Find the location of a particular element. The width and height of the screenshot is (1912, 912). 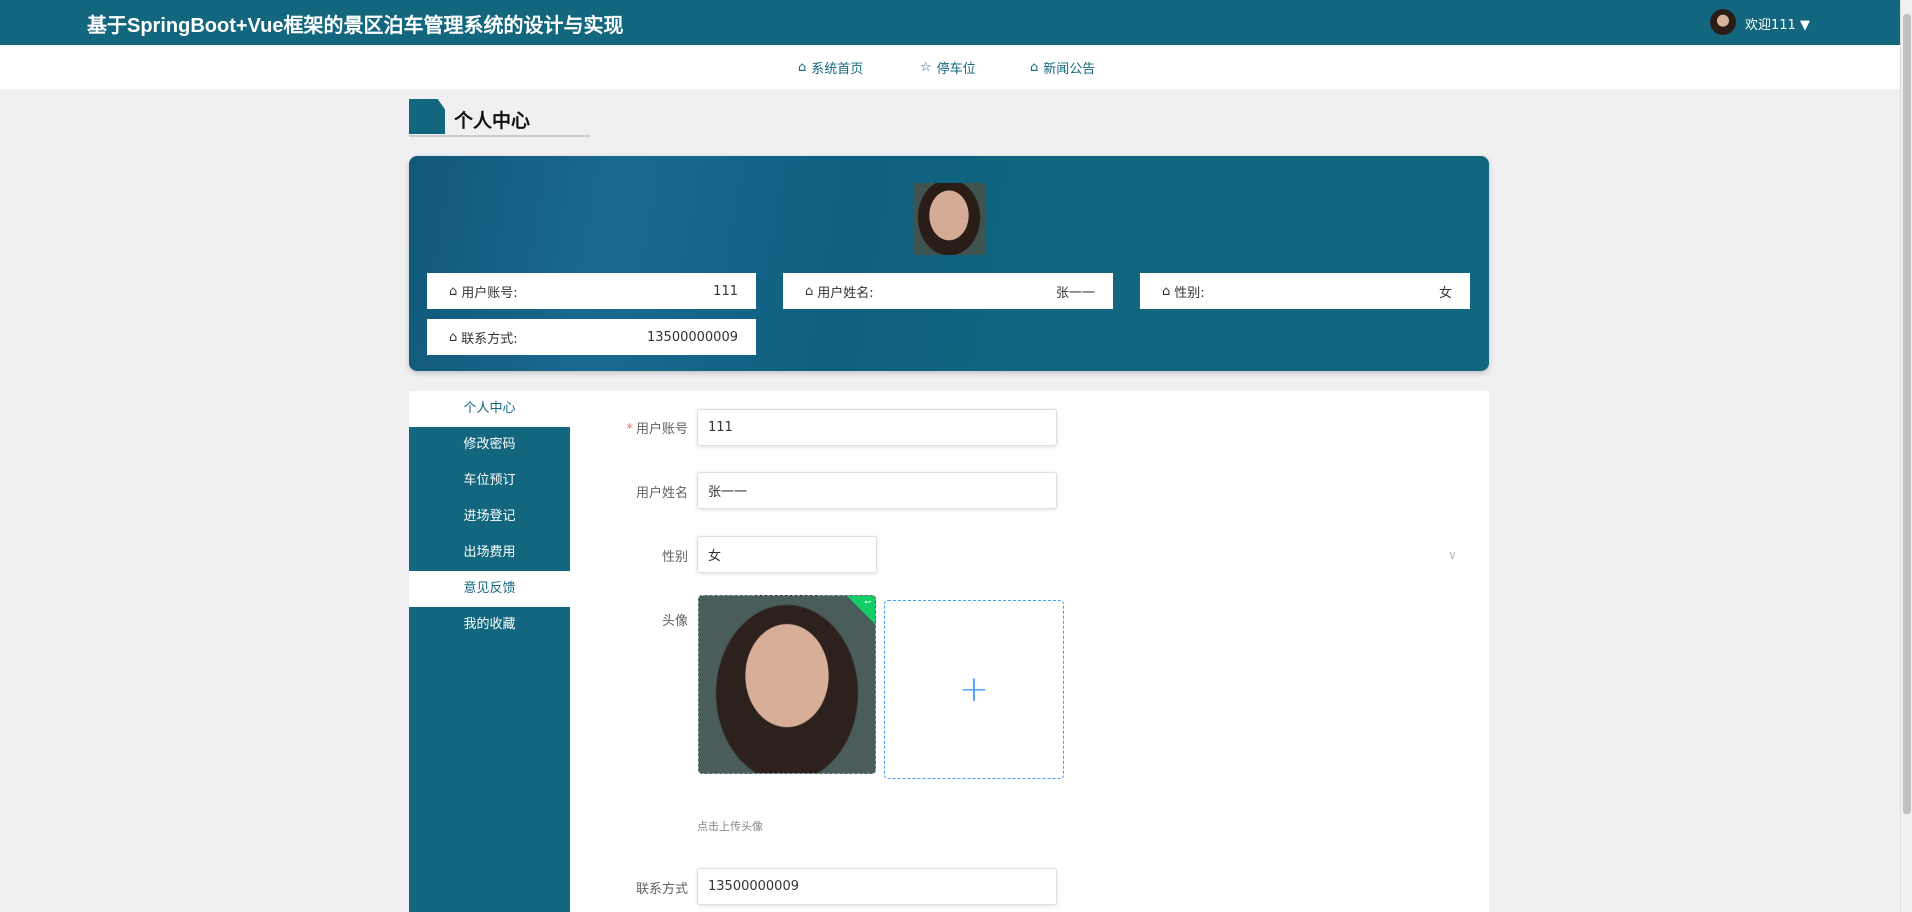

name-input is located at coordinates (877, 490).